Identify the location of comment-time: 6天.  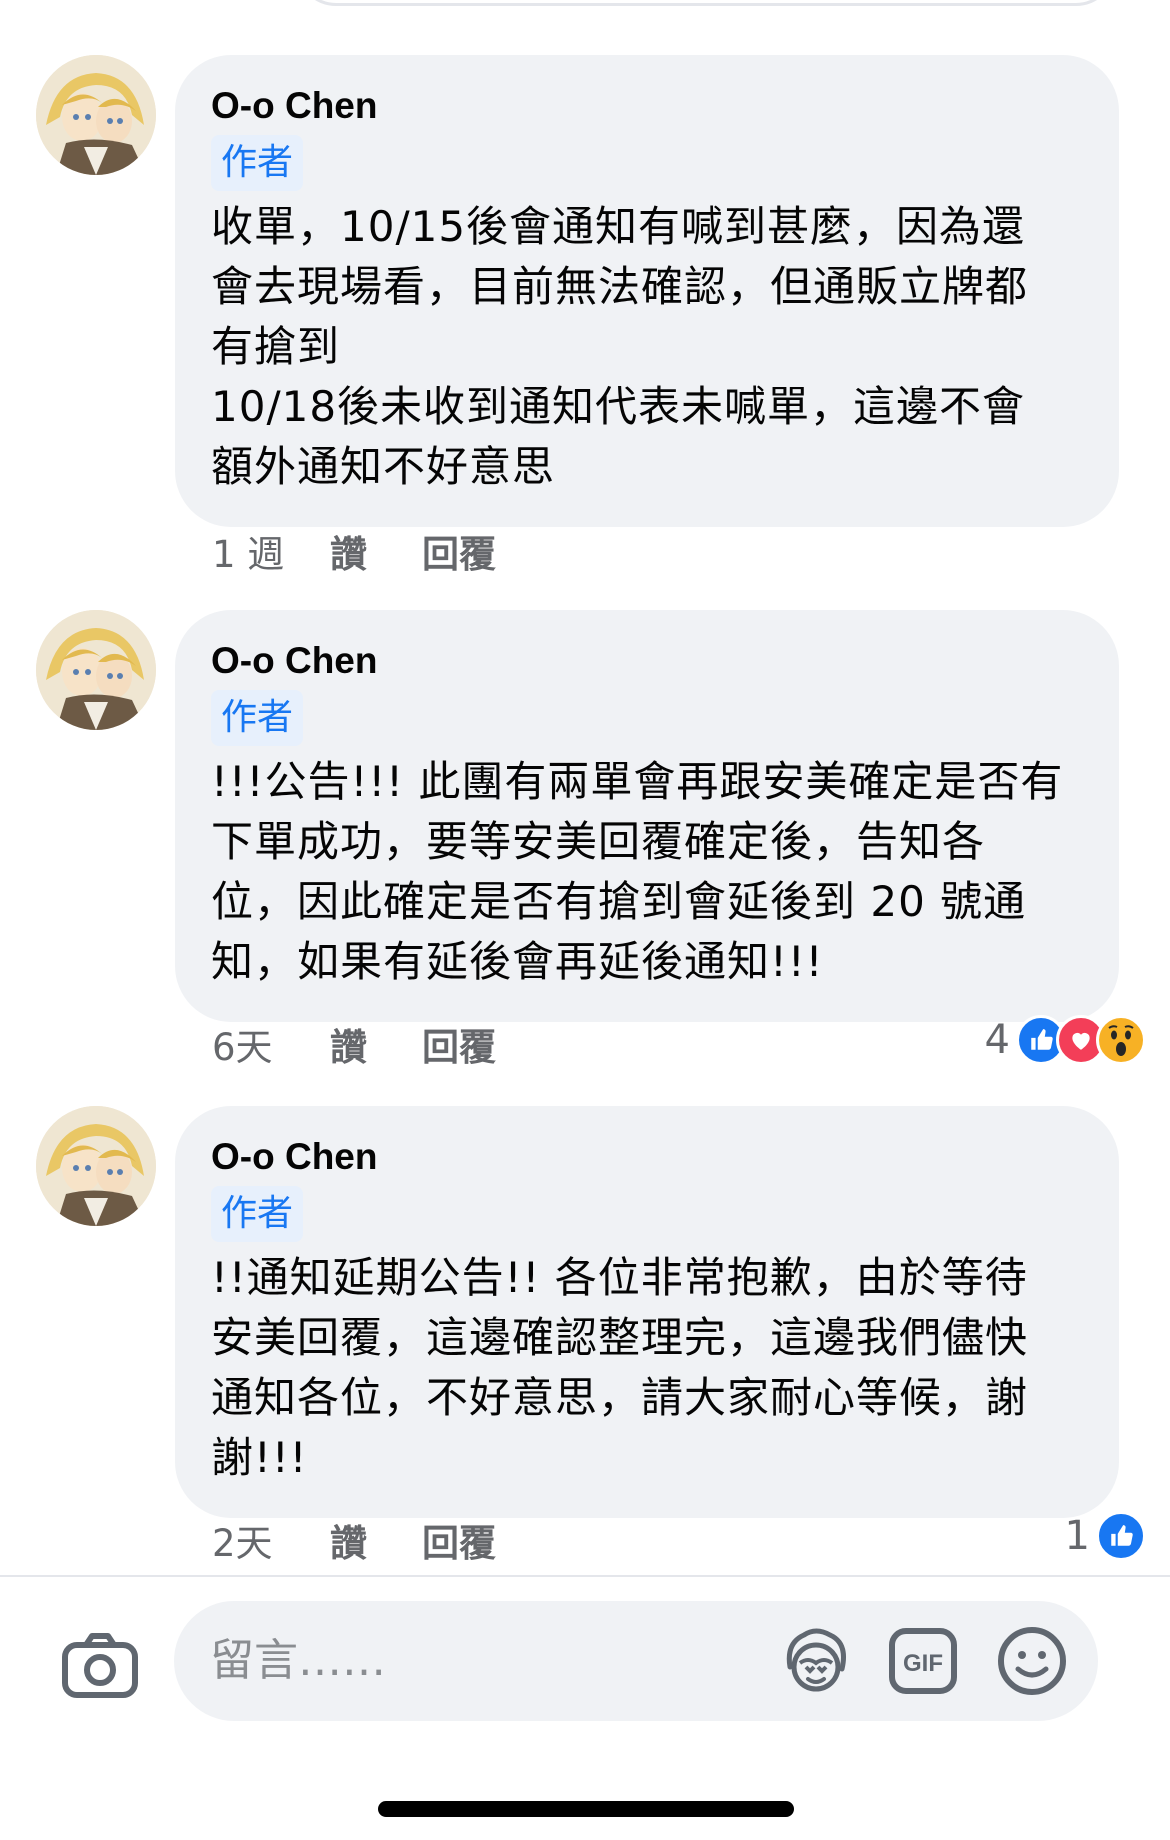
(271, 1044).